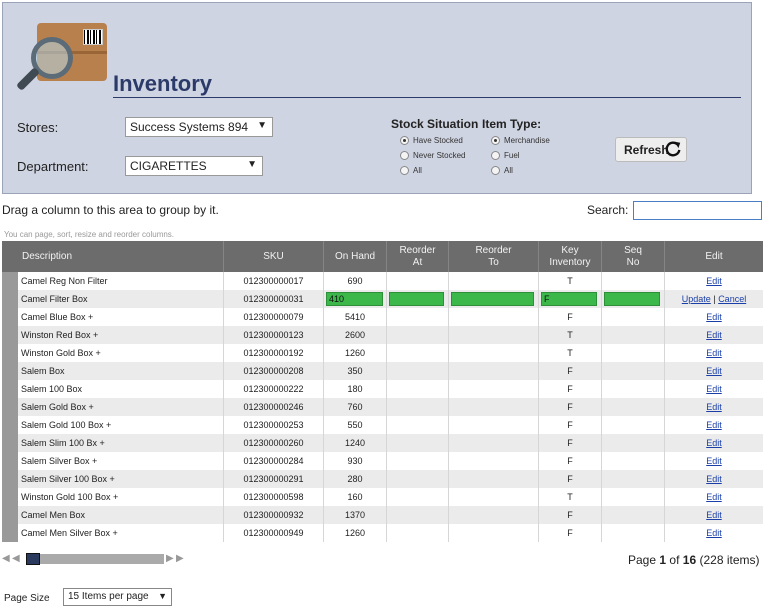 This screenshot has width=770, height=613. What do you see at coordinates (390, 335) in the screenshot?
I see `table-row: Winston Red Box + 012300000123 2600 T Edit` at bounding box center [390, 335].